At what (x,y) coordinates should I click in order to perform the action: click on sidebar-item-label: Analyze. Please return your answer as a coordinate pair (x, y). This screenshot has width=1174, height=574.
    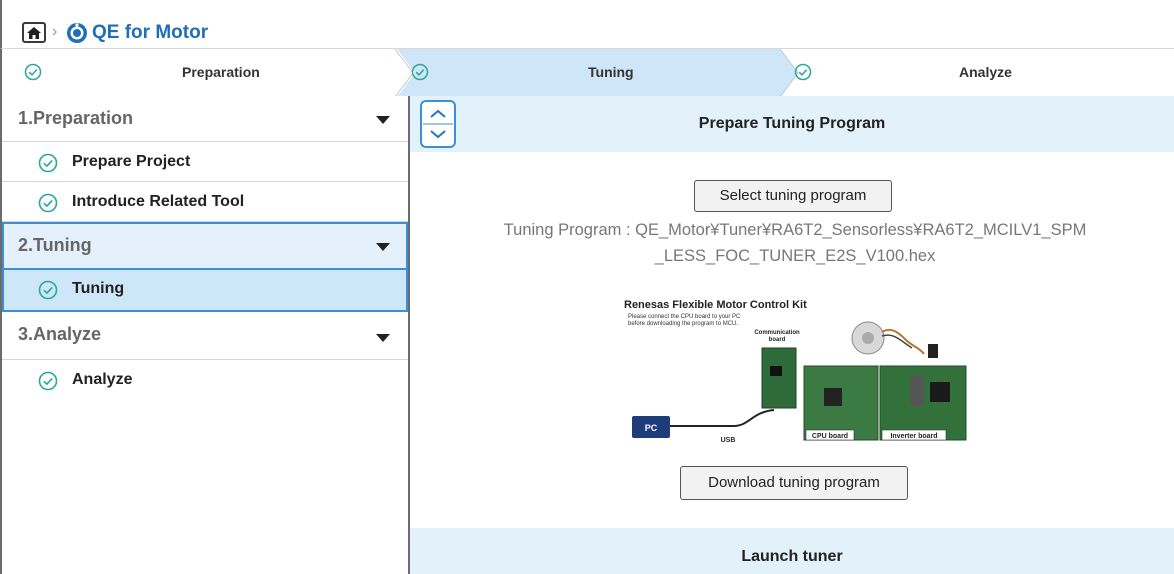
    Looking at the image, I should click on (102, 379).